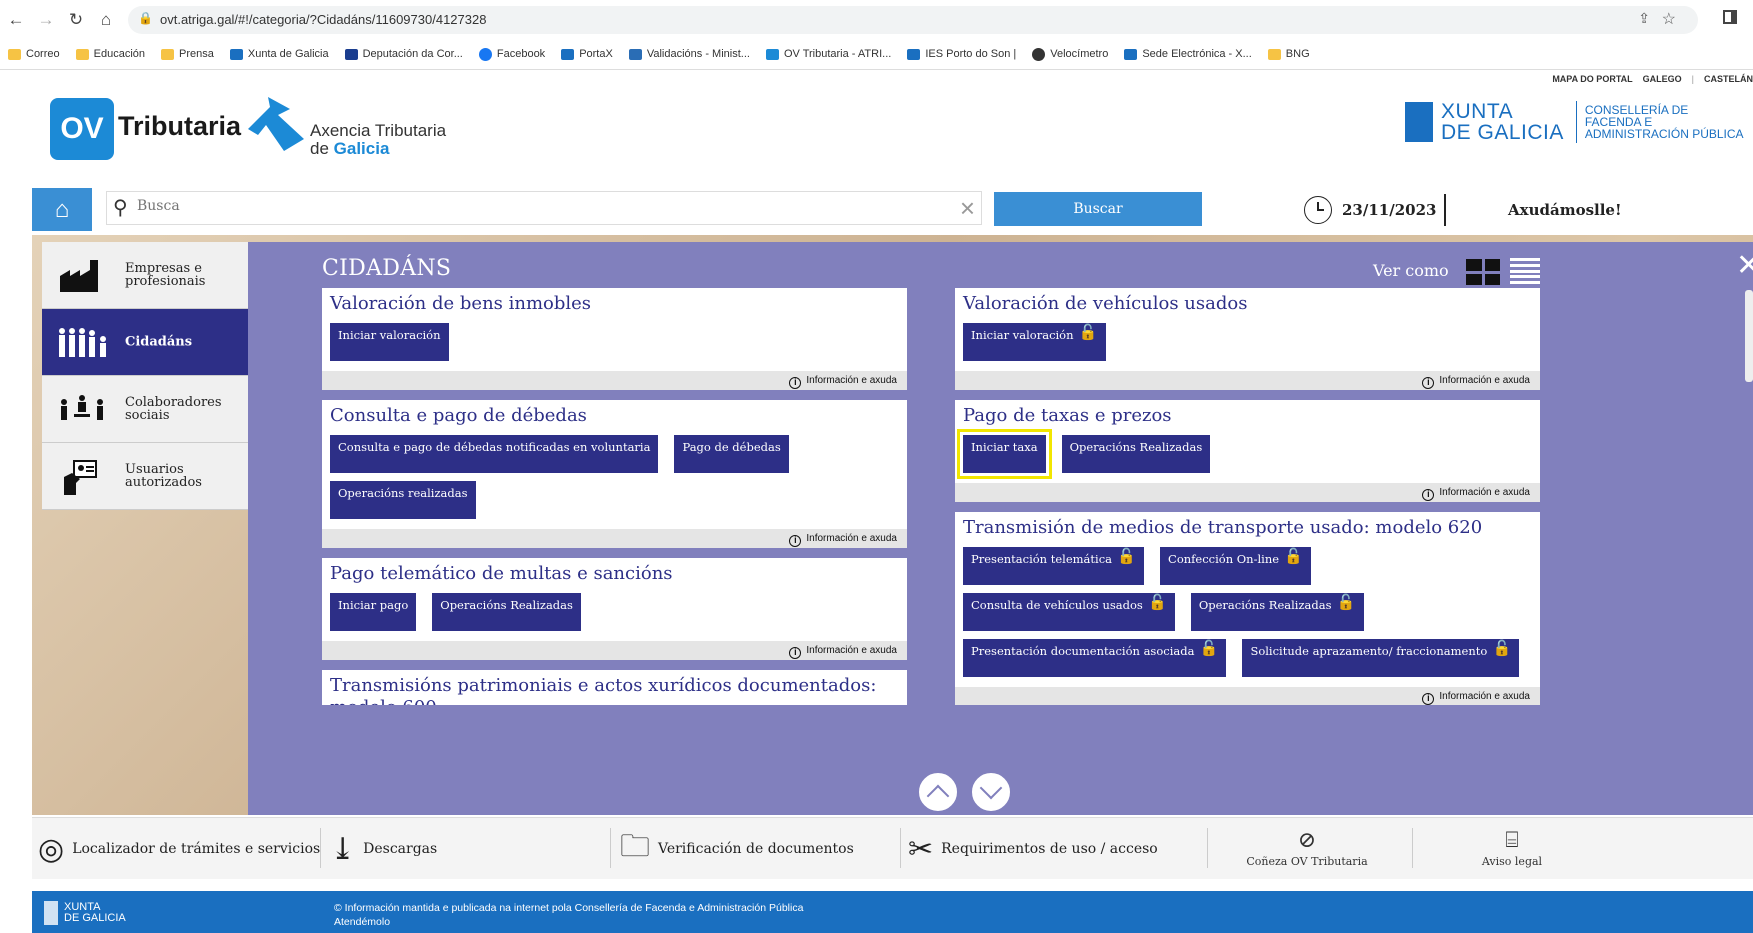 Image resolution: width=1753 pixels, height=933 pixels. I want to click on card-action-button: Operacións realizadas, so click(403, 500).